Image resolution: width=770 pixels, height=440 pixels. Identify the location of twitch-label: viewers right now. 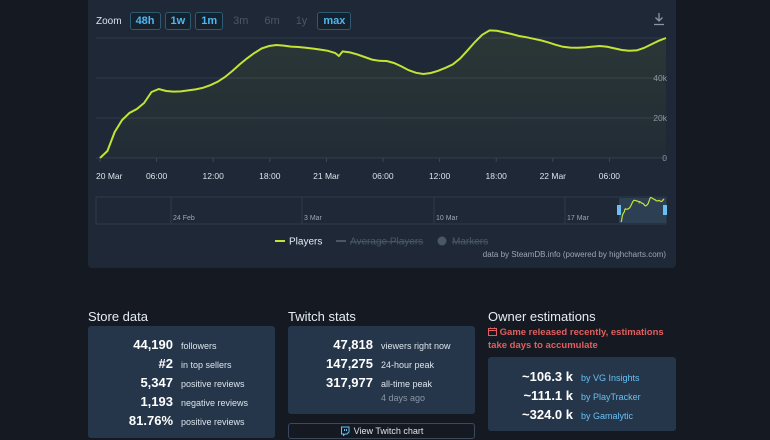
(416, 346).